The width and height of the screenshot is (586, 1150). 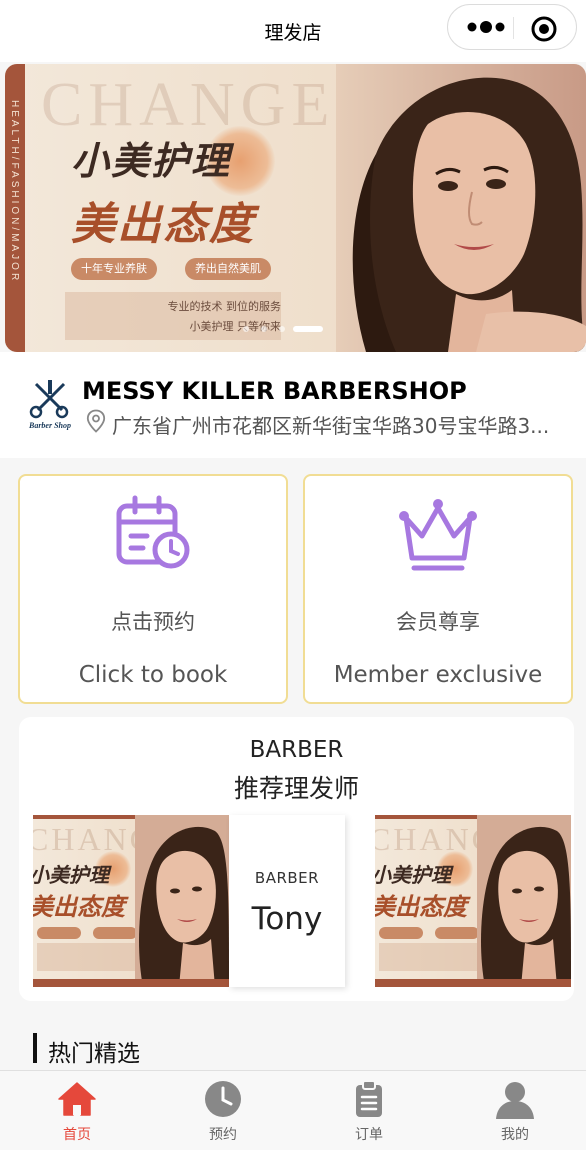 What do you see at coordinates (94, 1054) in the screenshot?
I see `hot-section-title: 热门精选` at bounding box center [94, 1054].